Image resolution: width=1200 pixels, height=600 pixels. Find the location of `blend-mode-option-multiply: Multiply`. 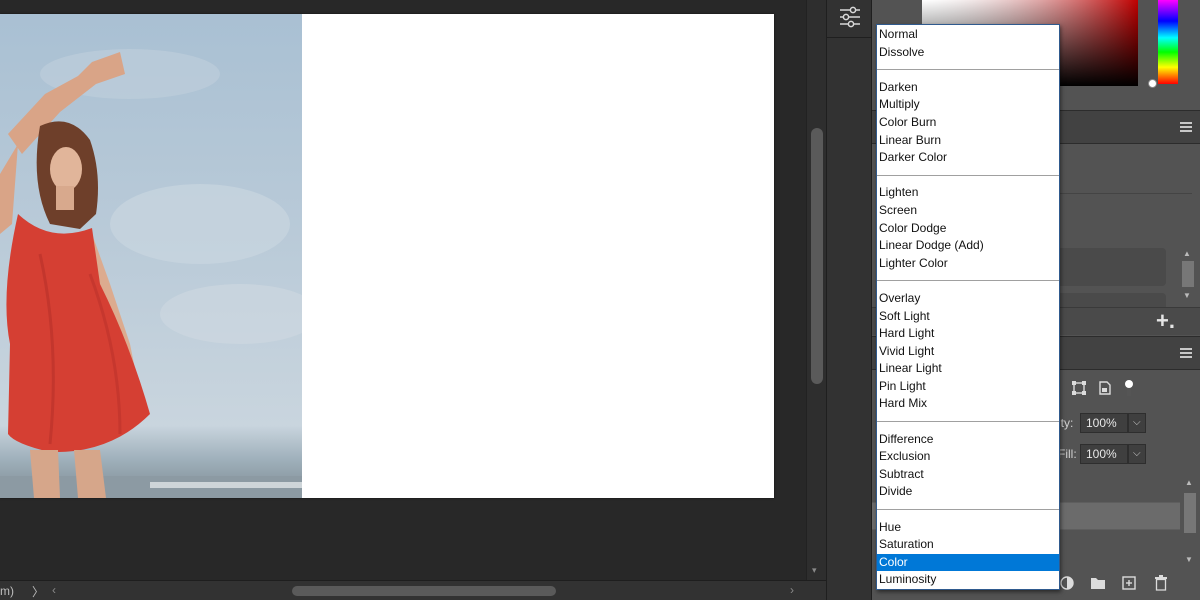

blend-mode-option-multiply: Multiply is located at coordinates (968, 105).